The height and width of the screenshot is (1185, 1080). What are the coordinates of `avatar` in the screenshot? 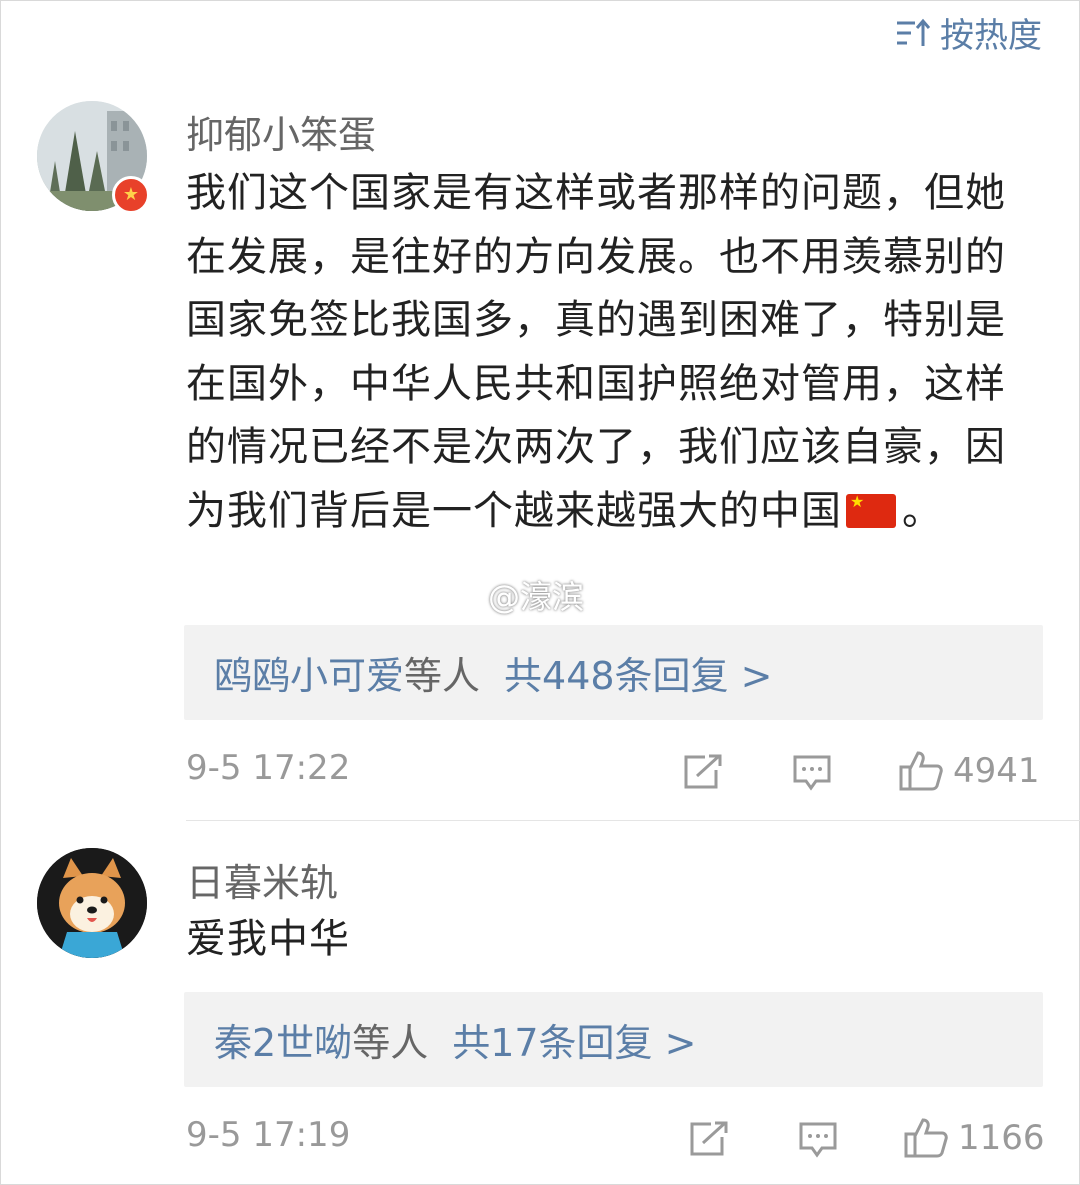 It's located at (92, 903).